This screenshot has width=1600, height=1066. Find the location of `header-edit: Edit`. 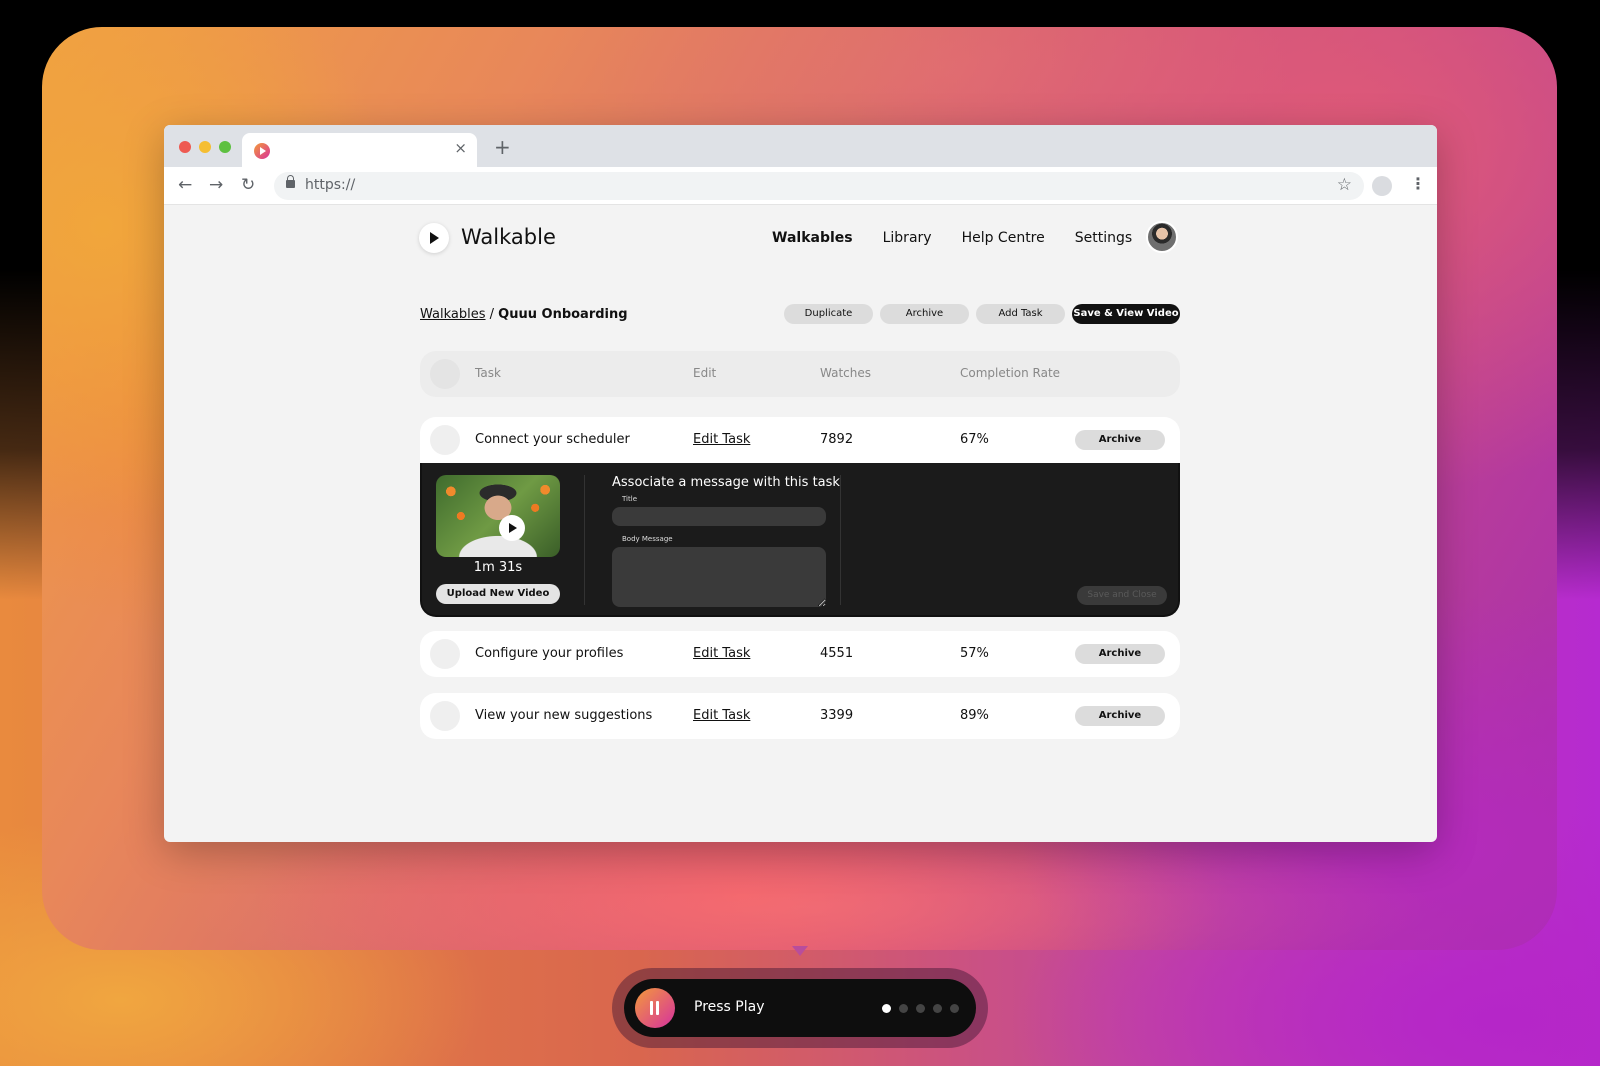

header-edit: Edit is located at coordinates (705, 373).